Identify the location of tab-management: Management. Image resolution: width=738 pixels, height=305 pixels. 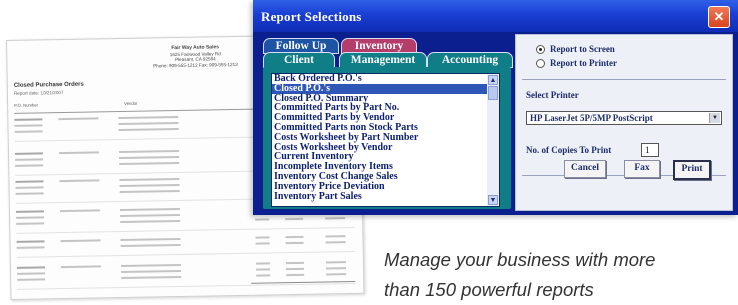
(383, 60).